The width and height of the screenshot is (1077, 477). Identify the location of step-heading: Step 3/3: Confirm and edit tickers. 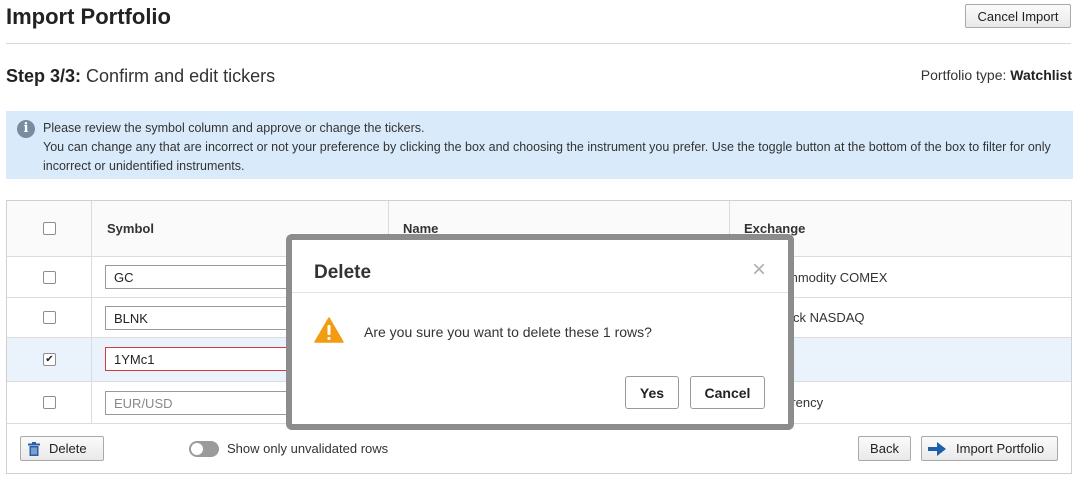
(140, 76).